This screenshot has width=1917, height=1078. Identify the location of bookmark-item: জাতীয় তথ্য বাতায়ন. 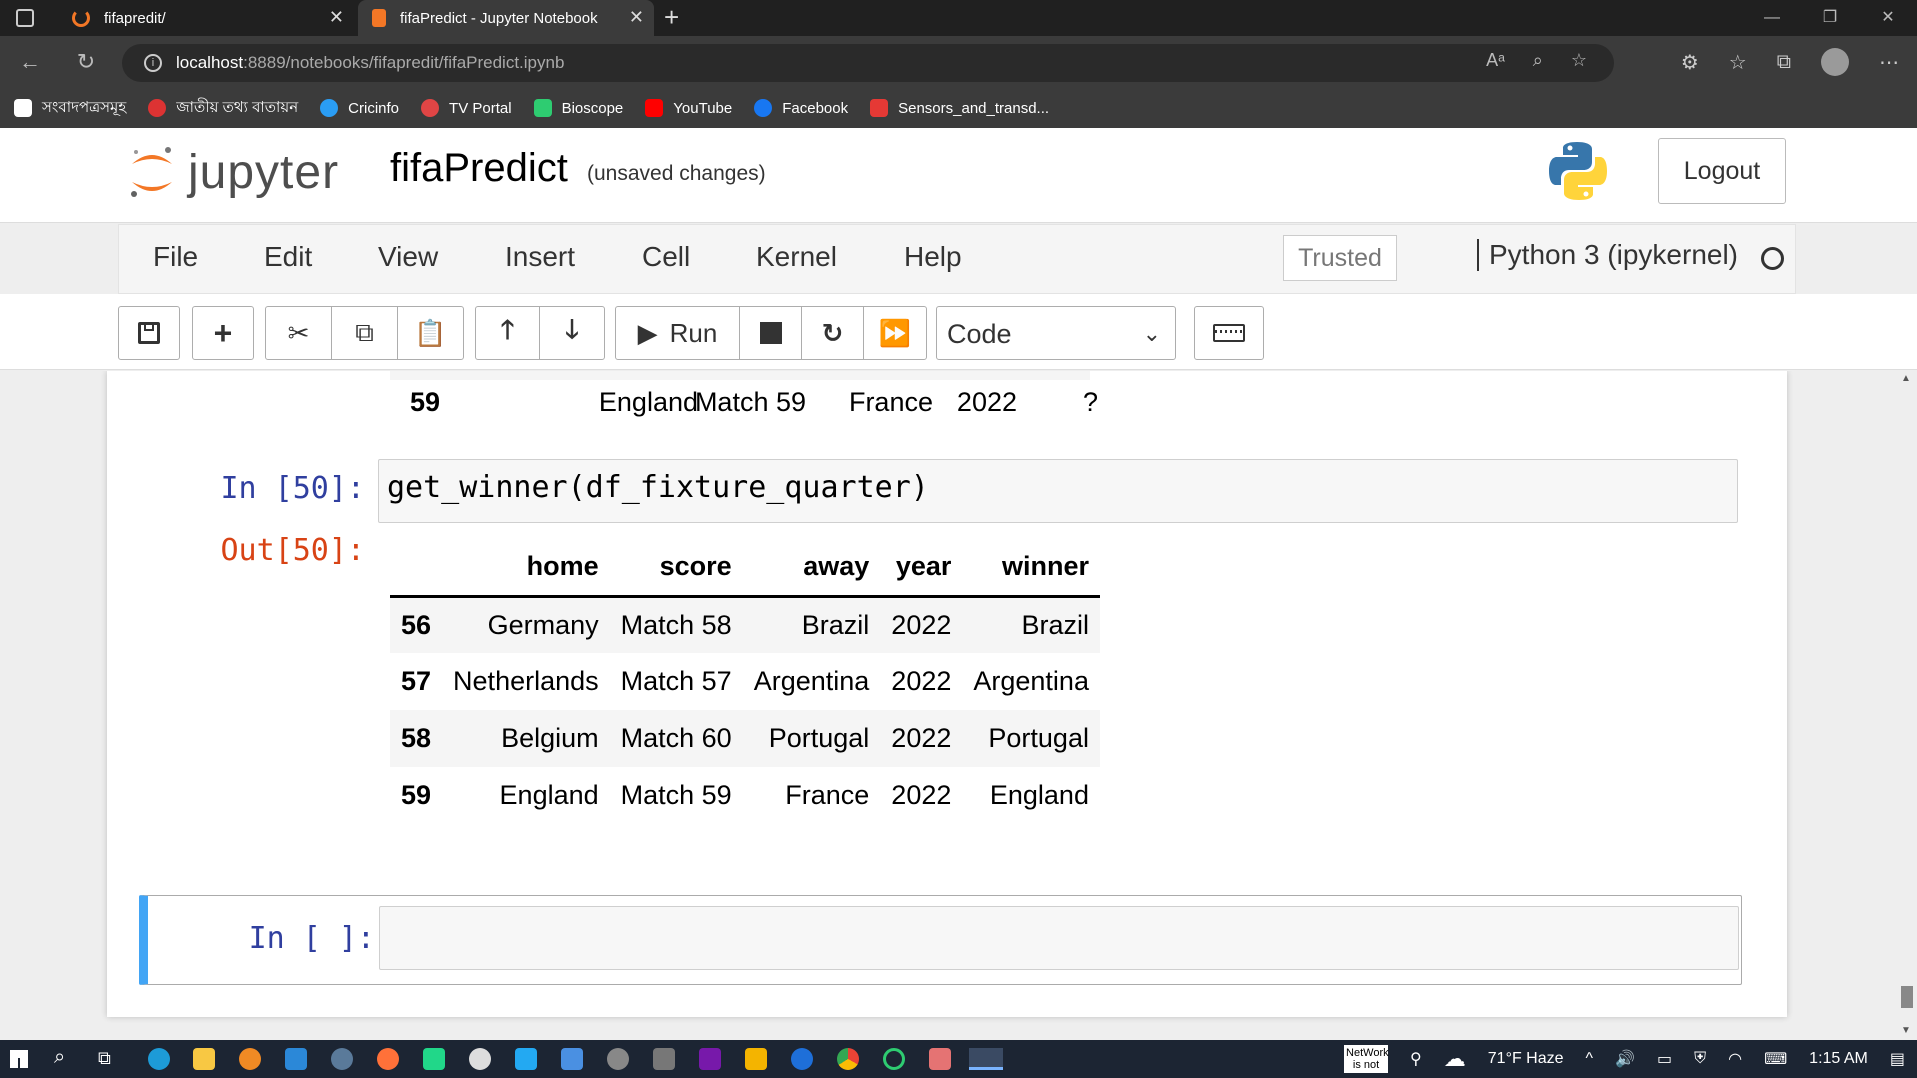
(223, 108).